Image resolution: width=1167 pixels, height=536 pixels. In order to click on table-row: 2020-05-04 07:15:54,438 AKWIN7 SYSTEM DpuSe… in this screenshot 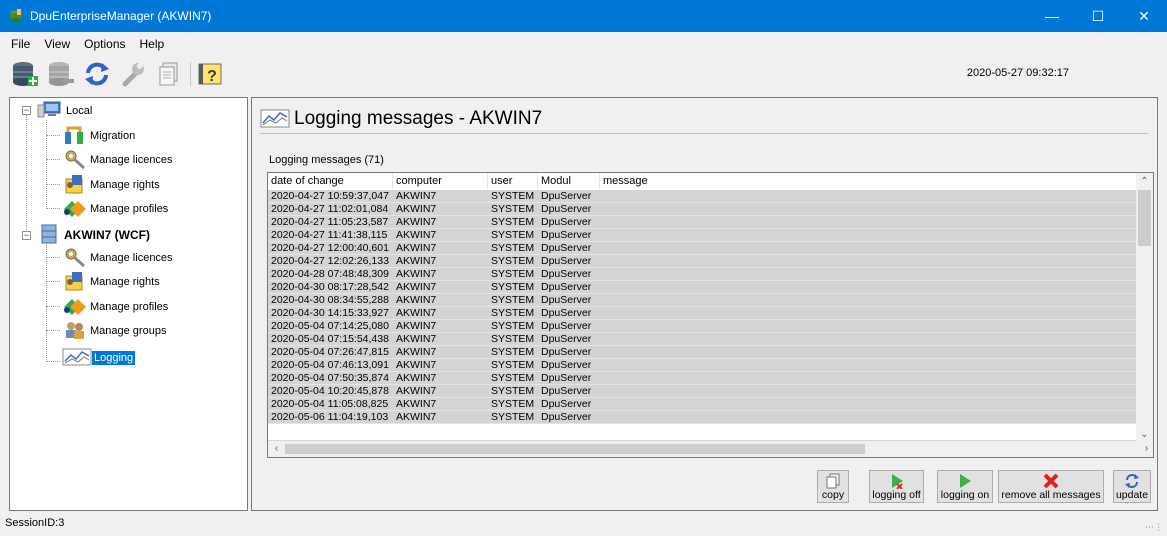, I will do `click(703, 339)`.